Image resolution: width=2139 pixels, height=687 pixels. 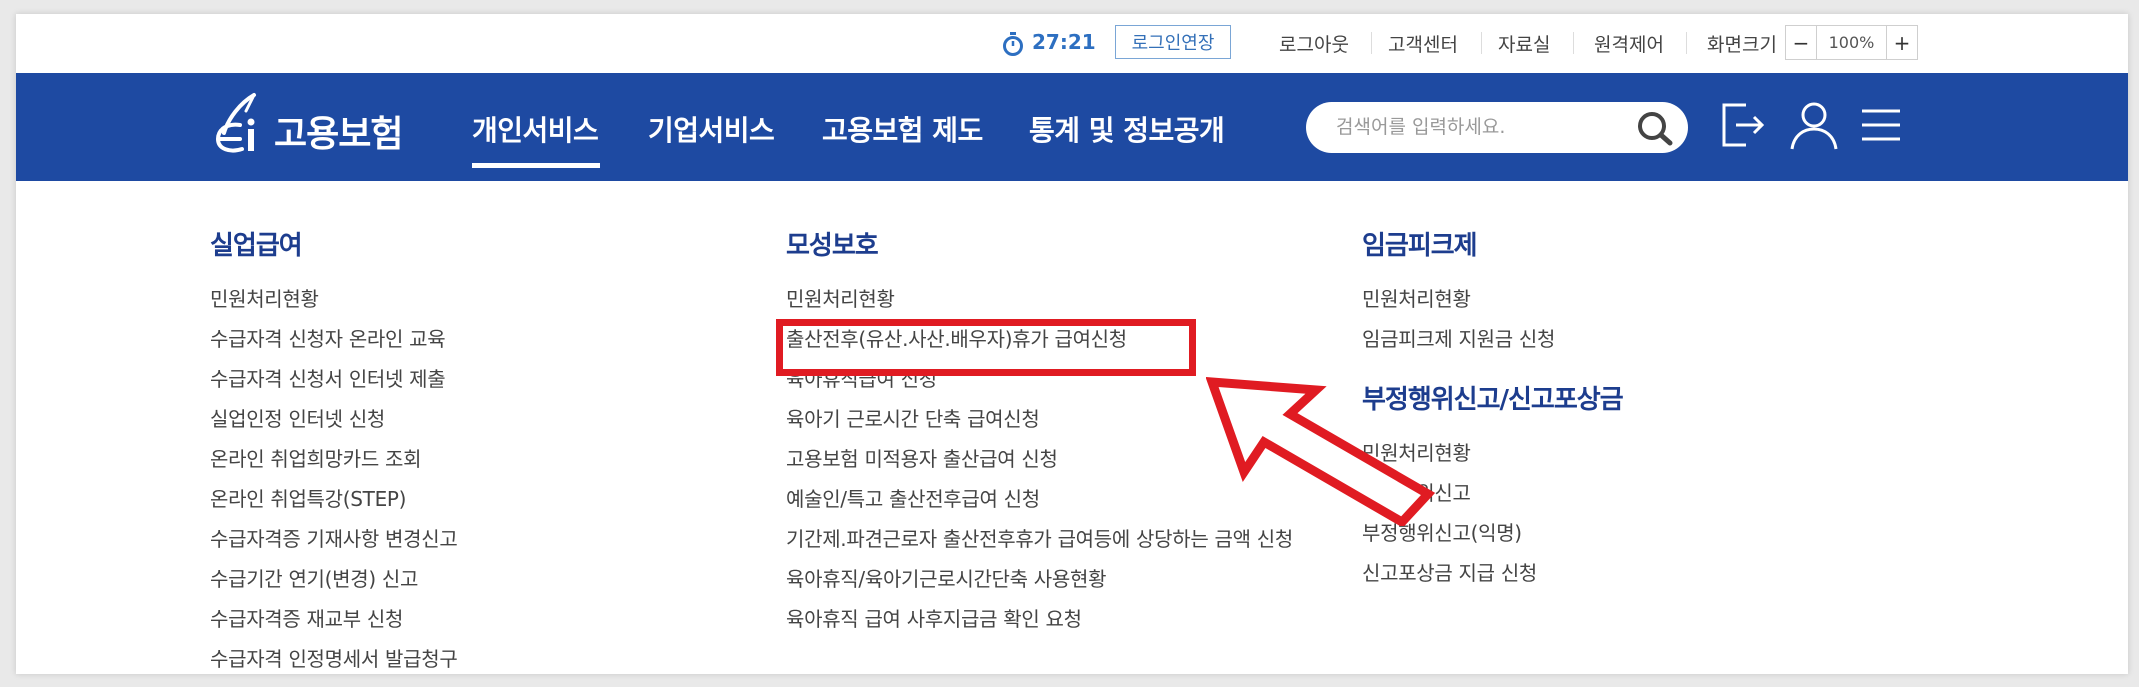 I want to click on list-item: 수급자격 신청자 온라인 교육, so click(x=333, y=339).